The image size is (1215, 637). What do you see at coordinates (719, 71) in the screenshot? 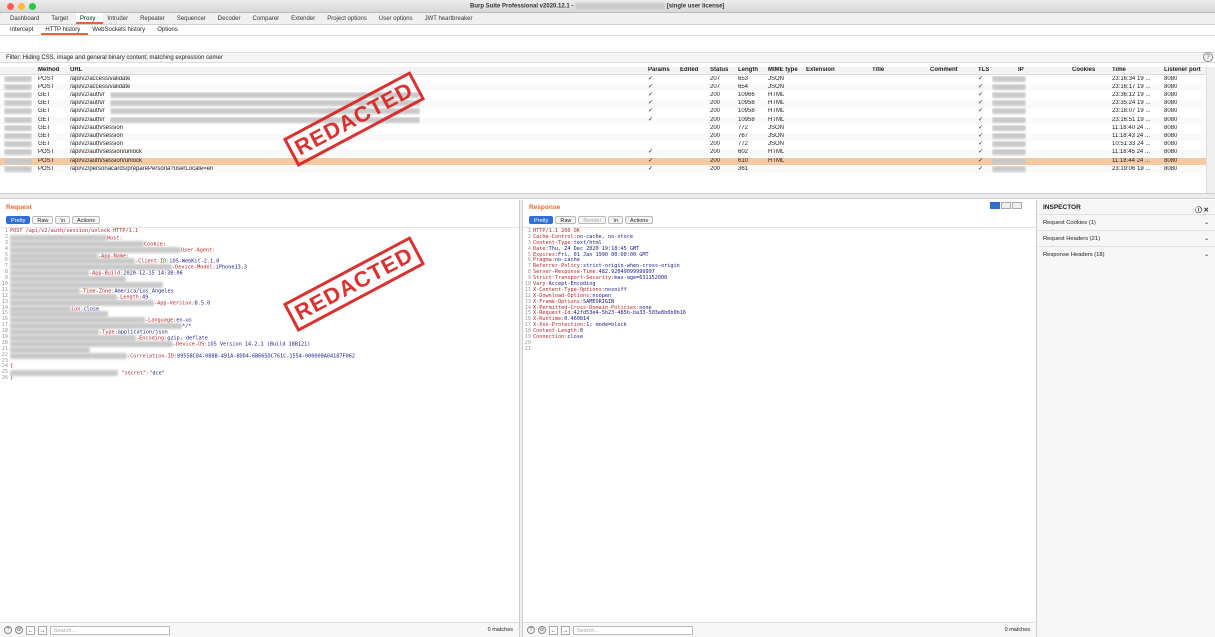
I see `column-header-status: Status` at bounding box center [719, 71].